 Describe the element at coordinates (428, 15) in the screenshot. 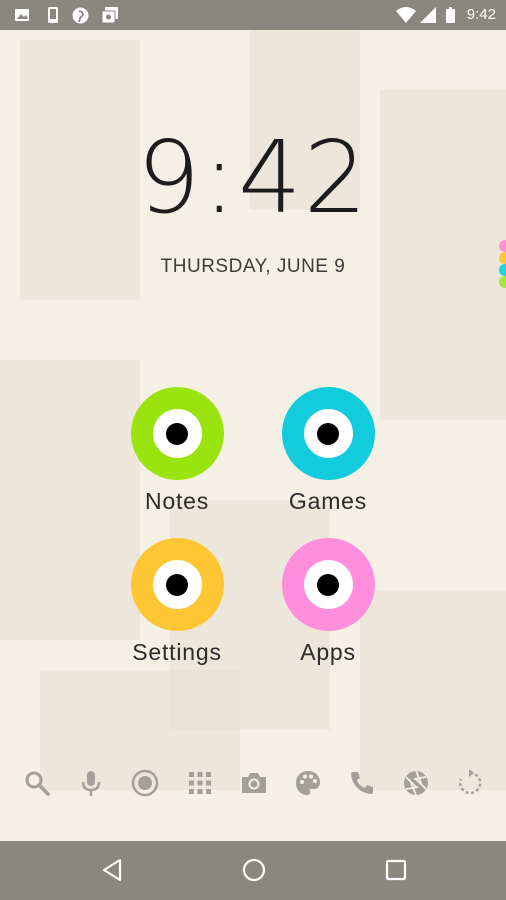

I see `signal-icon` at that location.